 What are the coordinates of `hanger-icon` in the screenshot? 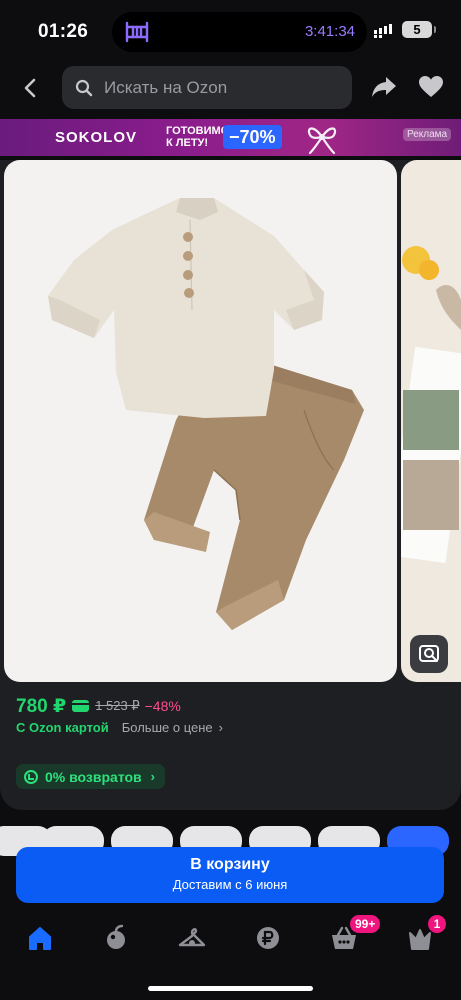 It's located at (192, 937).